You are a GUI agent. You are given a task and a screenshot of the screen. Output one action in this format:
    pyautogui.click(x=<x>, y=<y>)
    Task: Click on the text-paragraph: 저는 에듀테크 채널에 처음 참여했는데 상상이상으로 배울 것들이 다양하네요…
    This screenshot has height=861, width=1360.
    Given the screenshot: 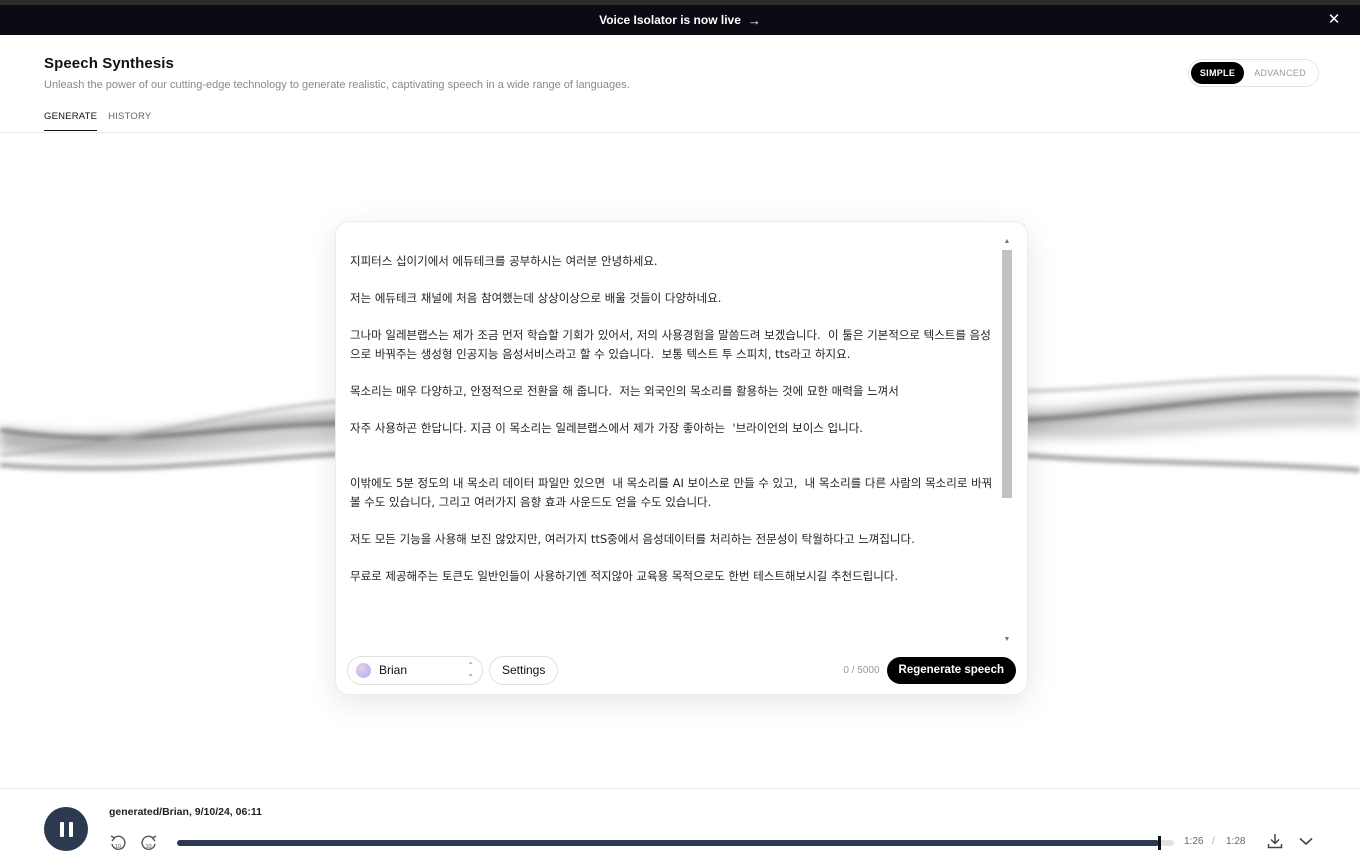 What is the action you would take?
    pyautogui.click(x=536, y=298)
    